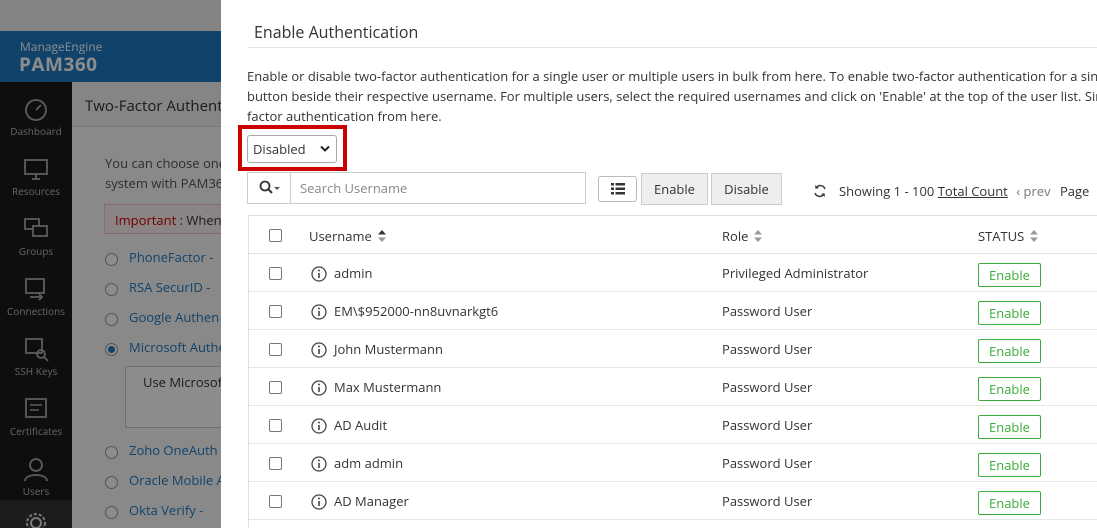 Image resolution: width=1097 pixels, height=528 pixels. I want to click on username-cell: AD Manager, so click(371, 501).